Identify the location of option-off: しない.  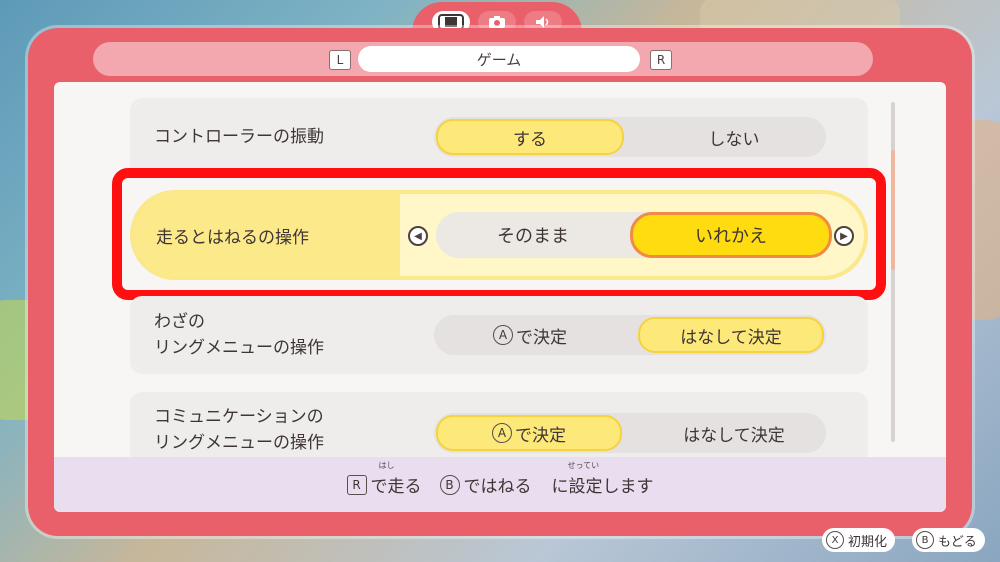
(734, 137).